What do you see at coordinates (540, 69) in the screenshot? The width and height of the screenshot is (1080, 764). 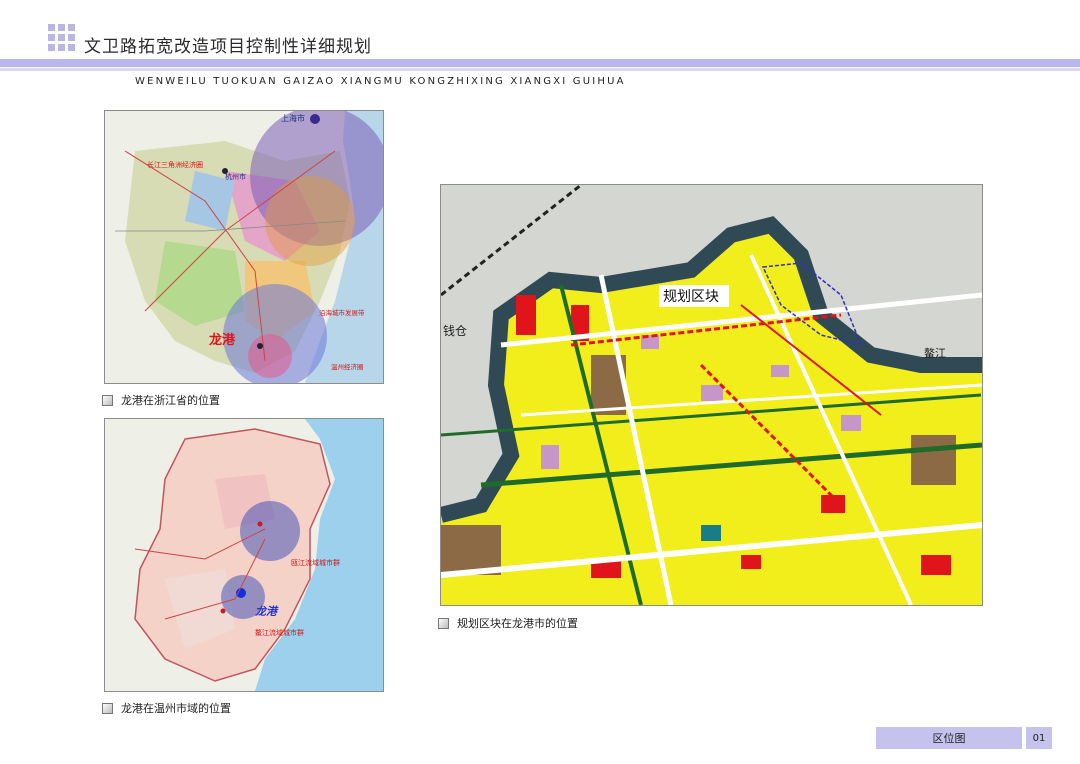 I see `header-band-thin` at bounding box center [540, 69].